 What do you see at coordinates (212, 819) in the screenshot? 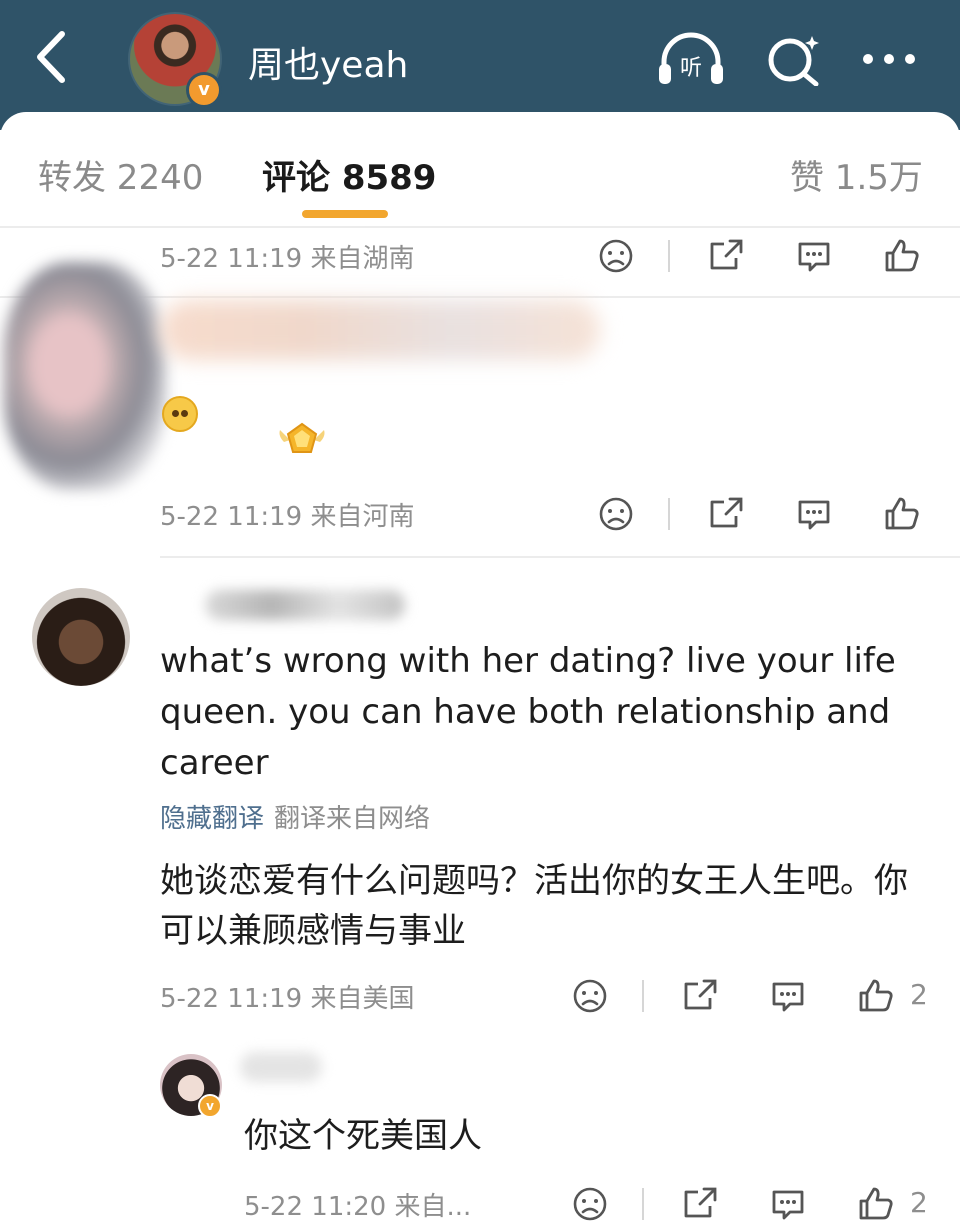
I see `hide-translation-link: 隐藏翻译` at bounding box center [212, 819].